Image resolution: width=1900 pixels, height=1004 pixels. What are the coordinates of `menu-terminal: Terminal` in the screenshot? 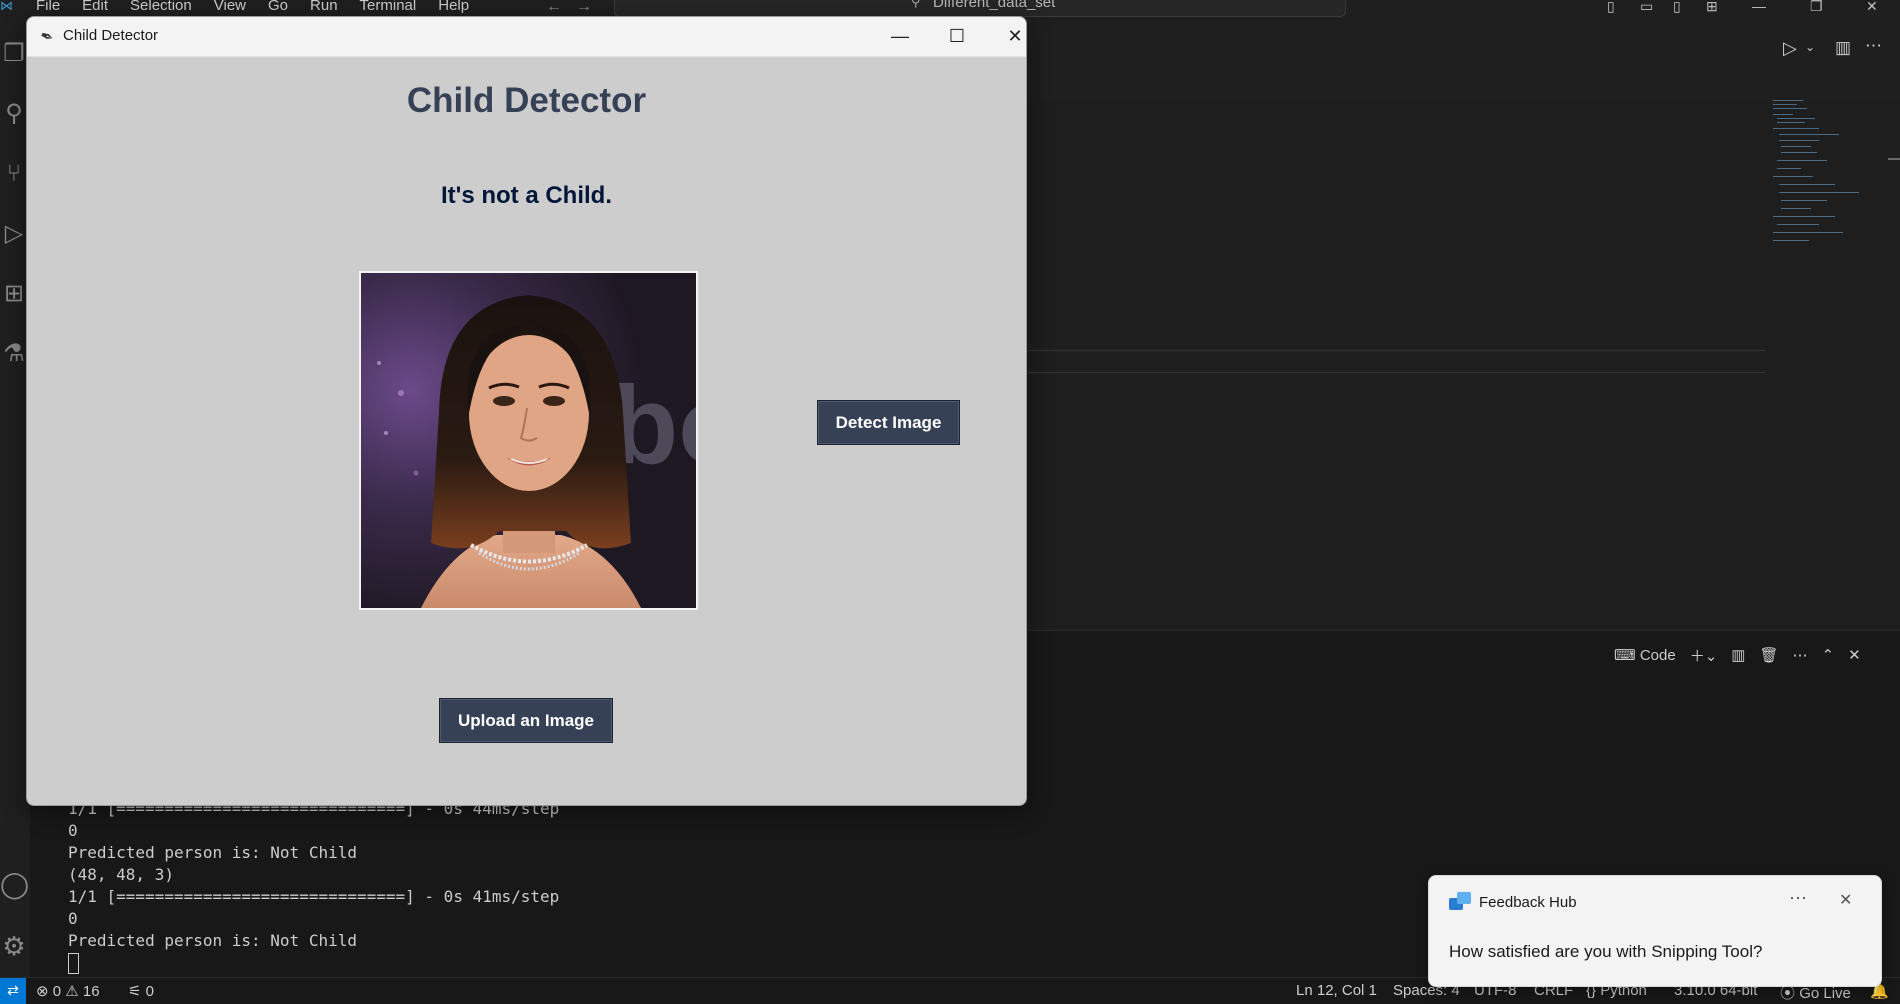 It's located at (388, 7).